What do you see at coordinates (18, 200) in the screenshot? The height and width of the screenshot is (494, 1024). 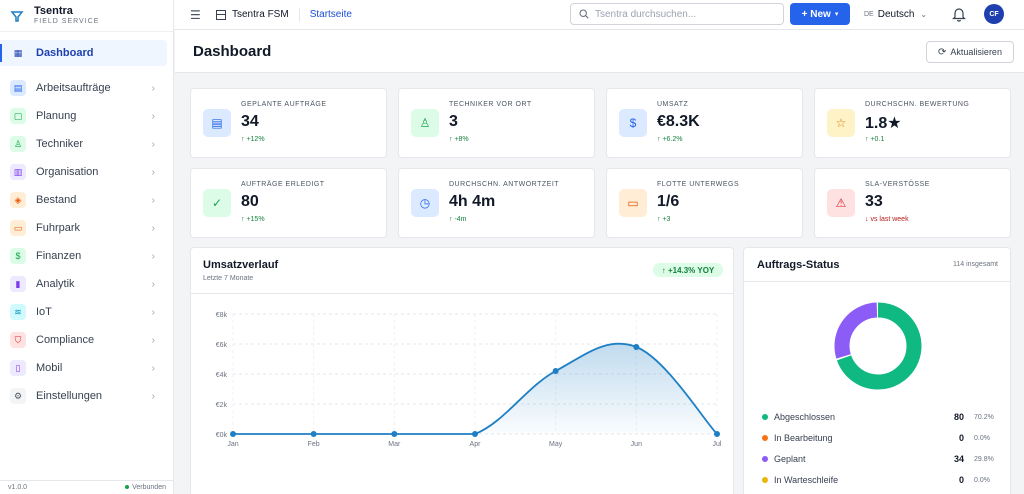 I see `box-icon: ◈` at bounding box center [18, 200].